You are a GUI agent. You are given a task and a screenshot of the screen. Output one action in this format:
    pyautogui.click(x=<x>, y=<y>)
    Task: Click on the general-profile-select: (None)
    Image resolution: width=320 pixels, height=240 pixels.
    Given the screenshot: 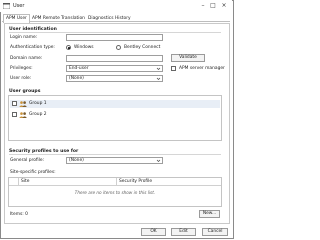 What is the action you would take?
    pyautogui.click(x=114, y=160)
    